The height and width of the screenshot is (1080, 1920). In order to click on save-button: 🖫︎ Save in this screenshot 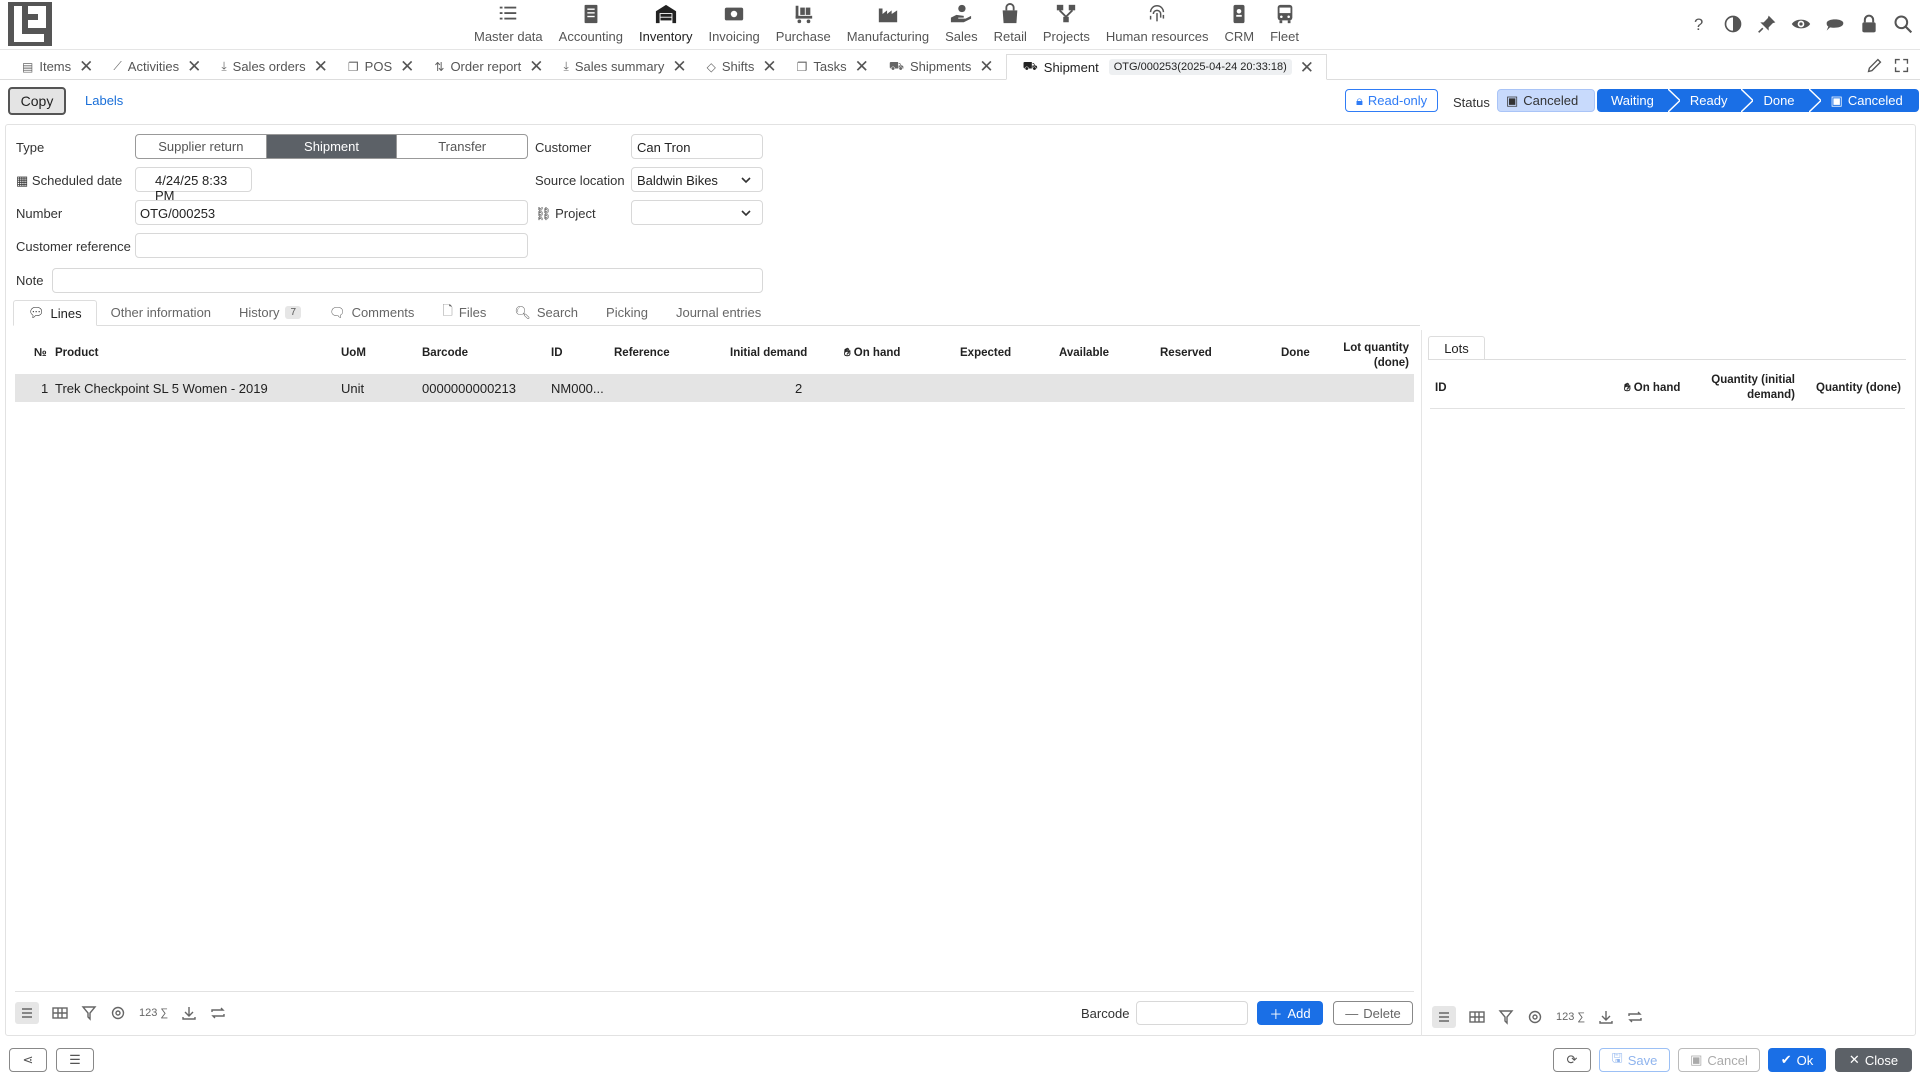, I will do `click(1634, 1060)`.